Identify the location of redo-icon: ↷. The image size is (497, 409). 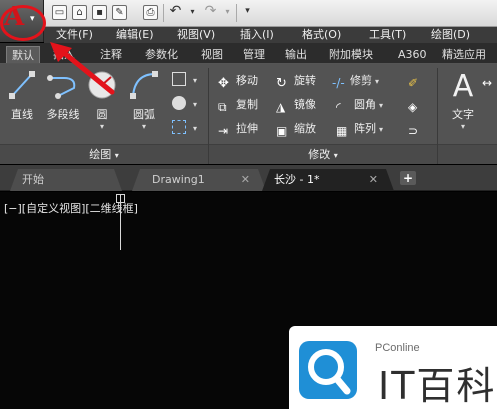
(210, 12).